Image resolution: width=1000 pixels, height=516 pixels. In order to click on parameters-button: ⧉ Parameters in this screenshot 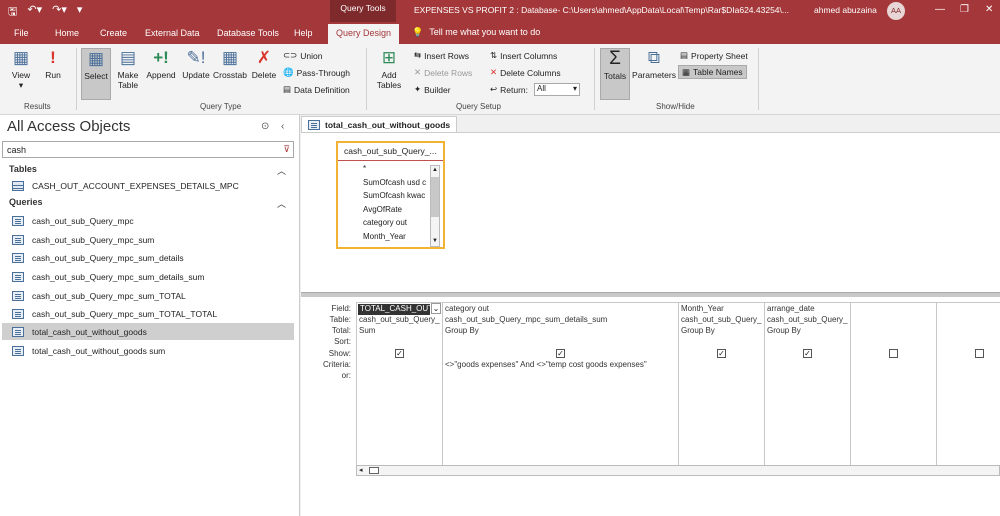, I will do `click(654, 74)`.